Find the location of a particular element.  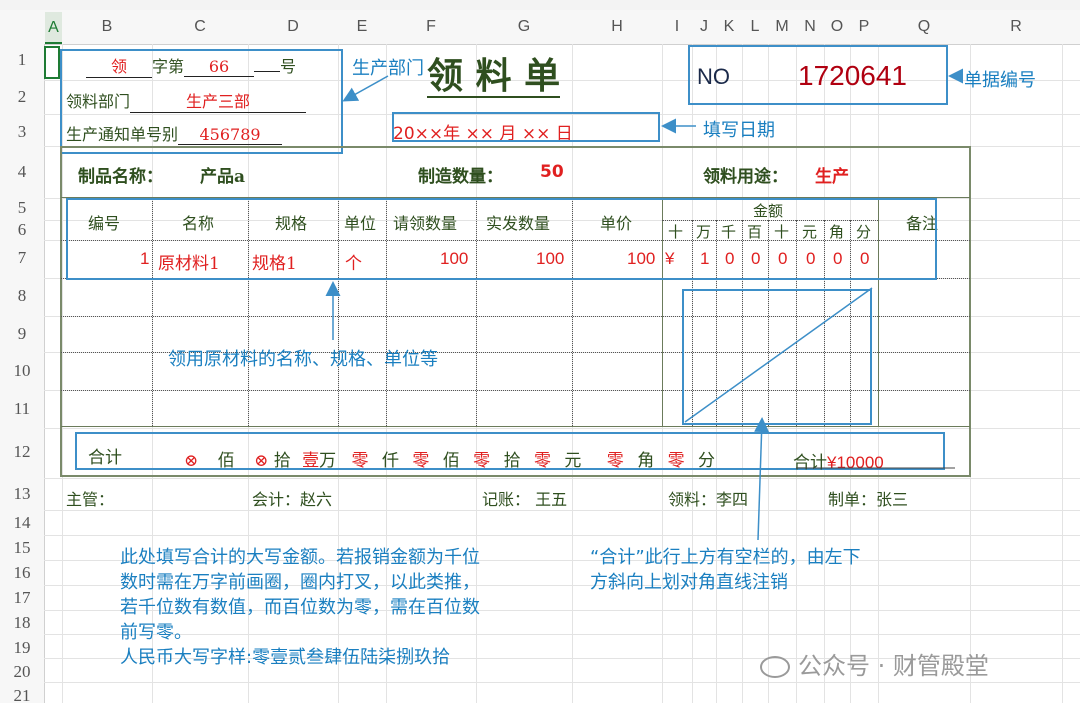

dept-arrow is located at coordinates (365, 88).